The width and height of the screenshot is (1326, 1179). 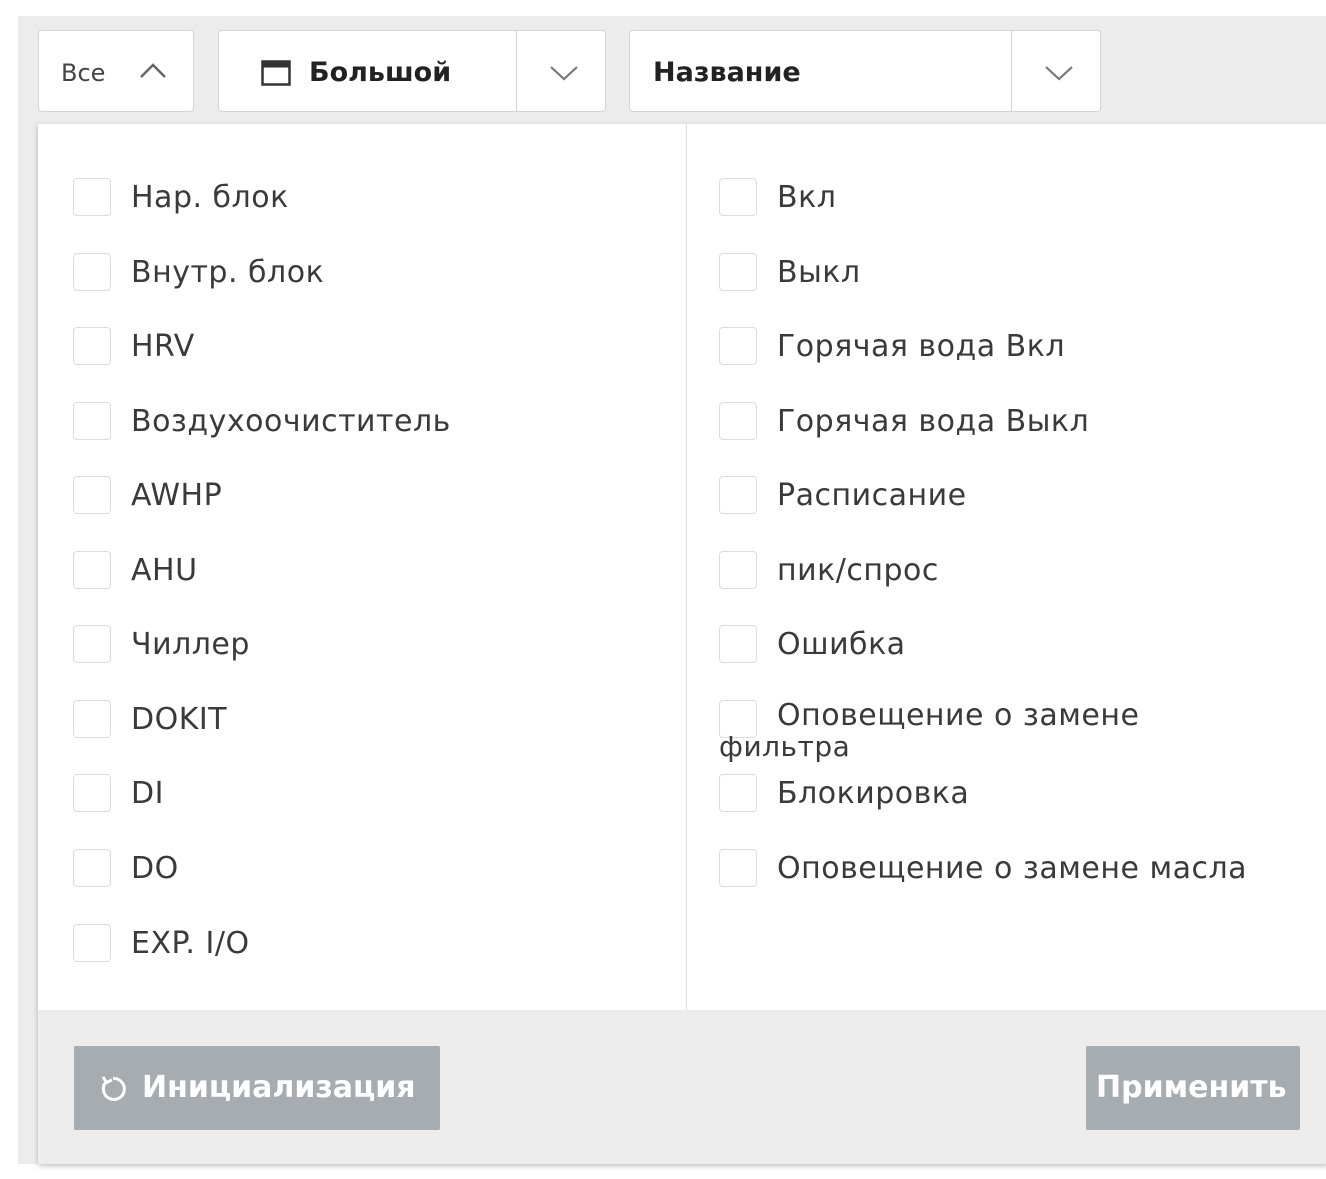 What do you see at coordinates (210, 197) in the screenshot?
I see `option-label: Нар. блок` at bounding box center [210, 197].